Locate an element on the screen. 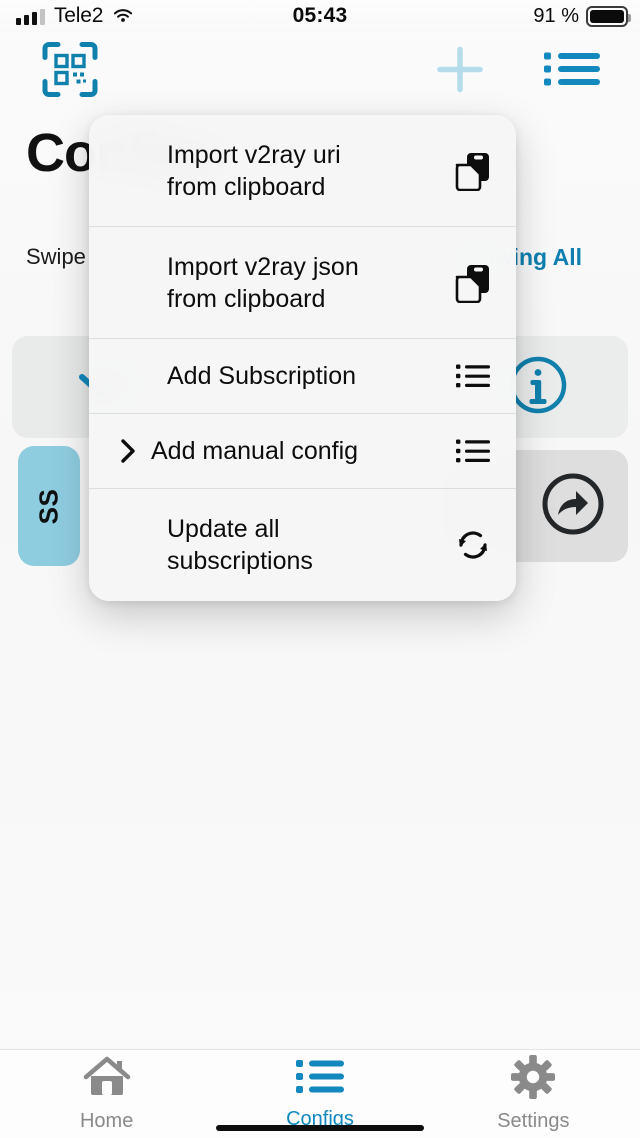 The image size is (640, 1138). menu-item-import-v2ray-uri: Import v2ray uri from clipboard is located at coordinates (302, 171).